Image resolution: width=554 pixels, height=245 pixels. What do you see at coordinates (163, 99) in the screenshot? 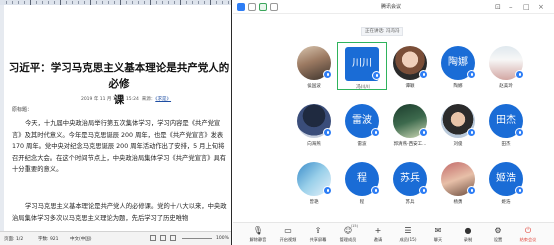
I see `document-source-link: 《求是》` at bounding box center [163, 99].